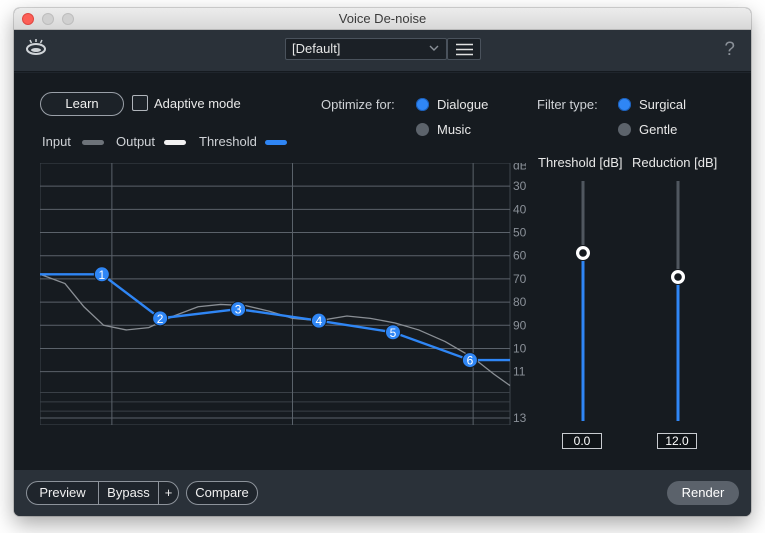 The width and height of the screenshot is (765, 533). What do you see at coordinates (93, 142) in the screenshot?
I see `legend-input-swatch` at bounding box center [93, 142].